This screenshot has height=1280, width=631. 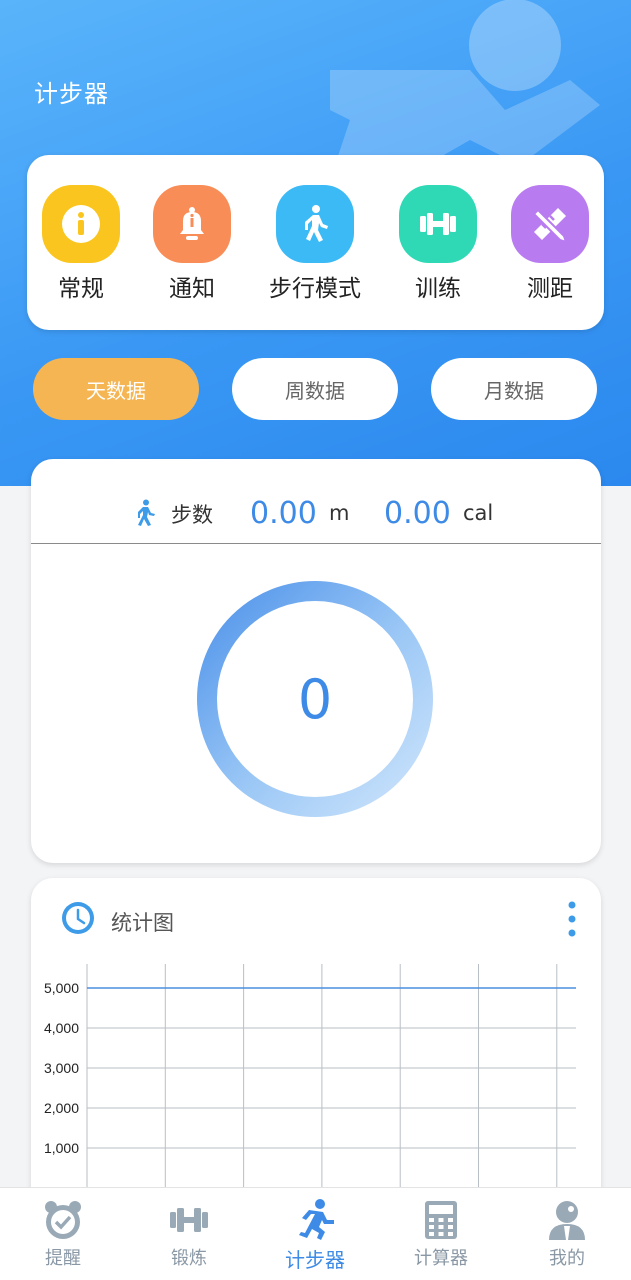 What do you see at coordinates (63, 1258) in the screenshot?
I see `nav-label: 提醒` at bounding box center [63, 1258].